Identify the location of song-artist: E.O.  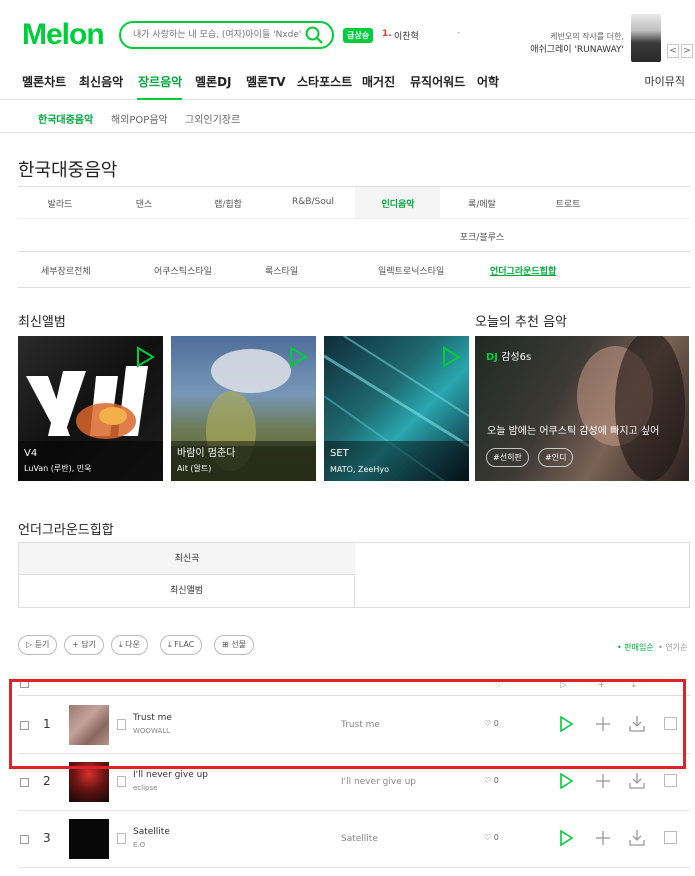
(139, 845).